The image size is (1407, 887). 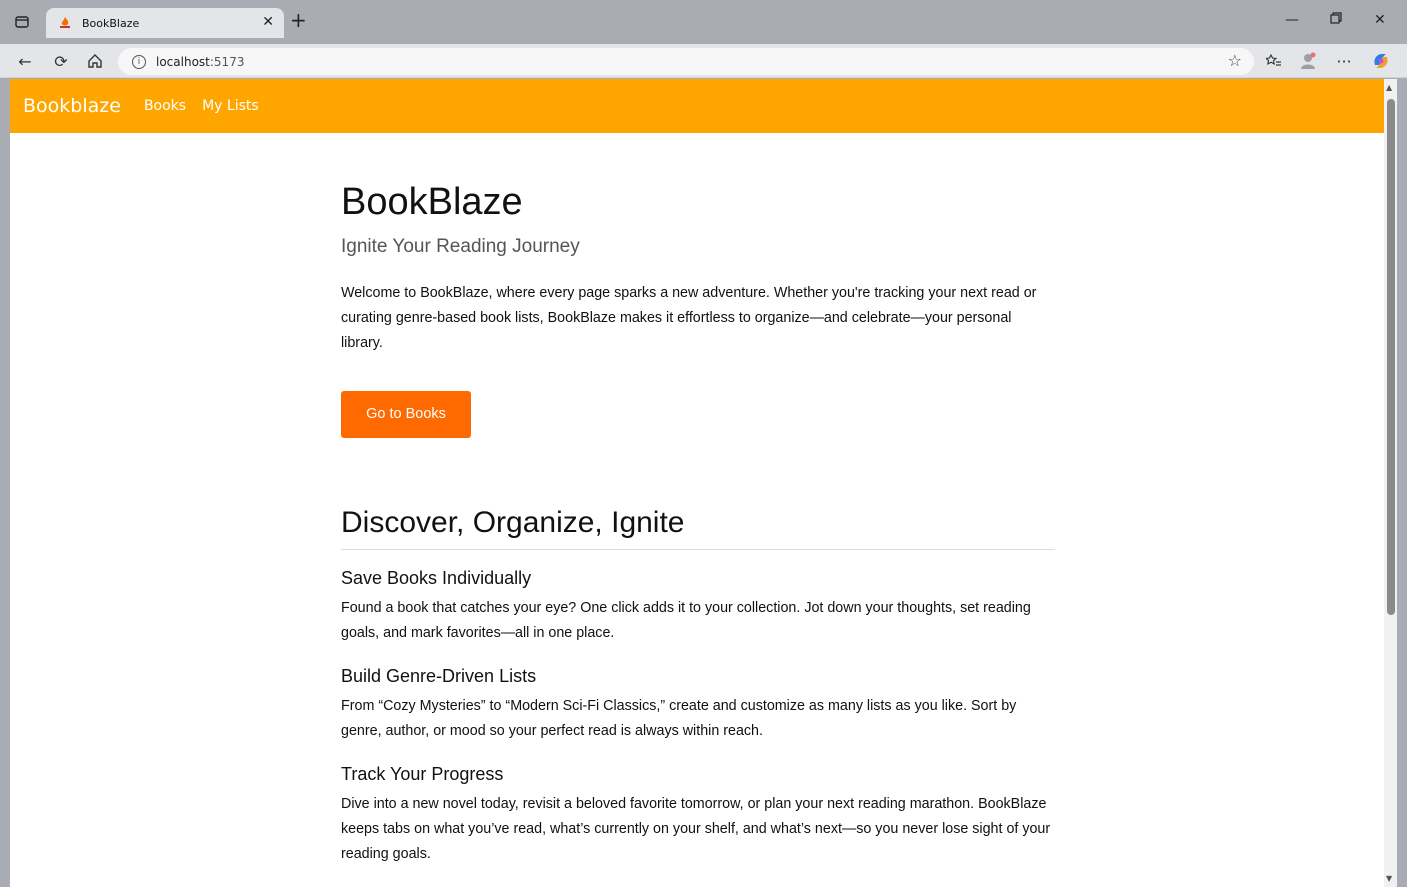 I want to click on restore-icon, so click(x=1336, y=20).